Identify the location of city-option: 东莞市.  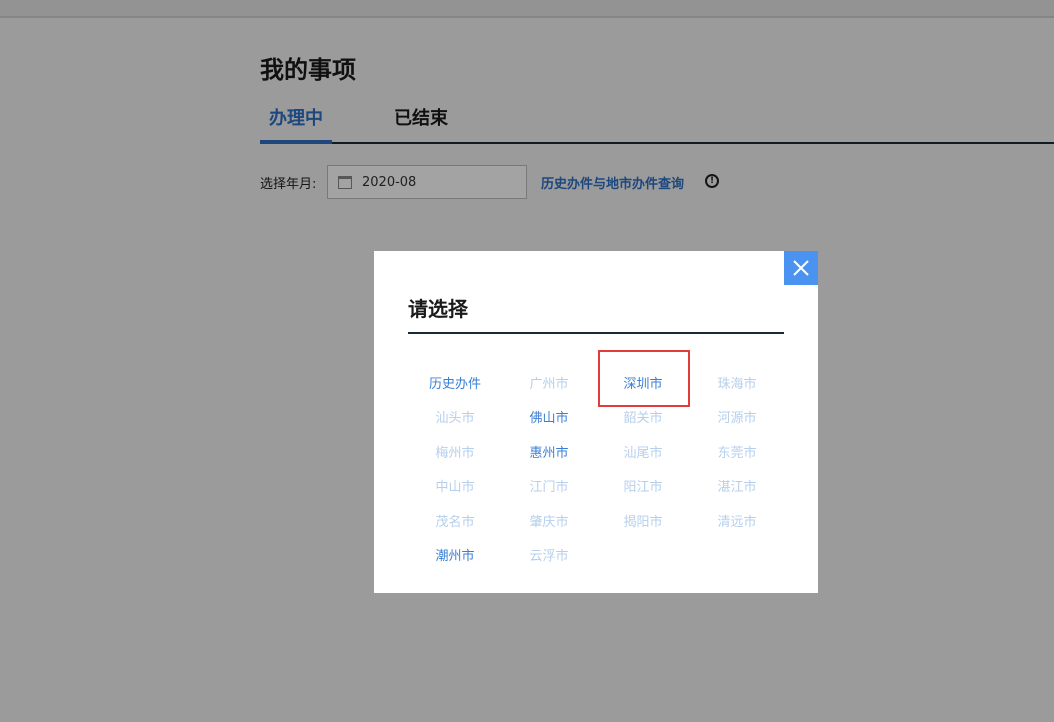
(737, 453).